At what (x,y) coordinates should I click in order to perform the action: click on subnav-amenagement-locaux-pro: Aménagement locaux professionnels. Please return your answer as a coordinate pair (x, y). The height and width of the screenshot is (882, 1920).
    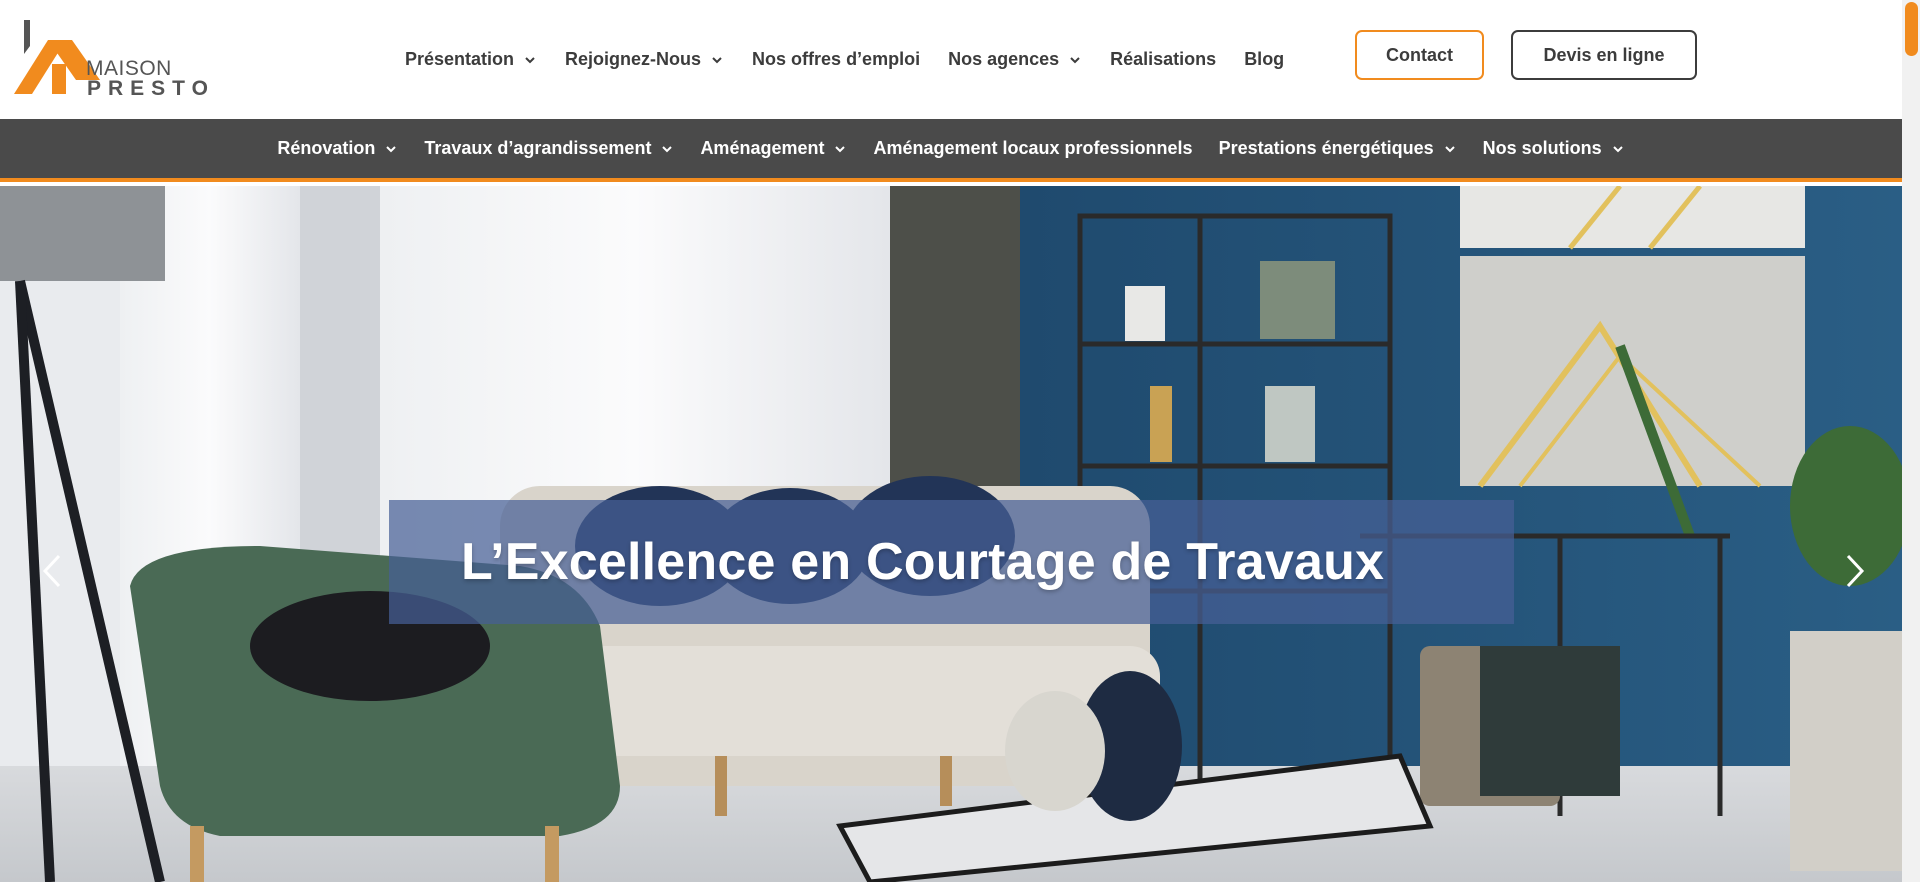
    Looking at the image, I should click on (1032, 148).